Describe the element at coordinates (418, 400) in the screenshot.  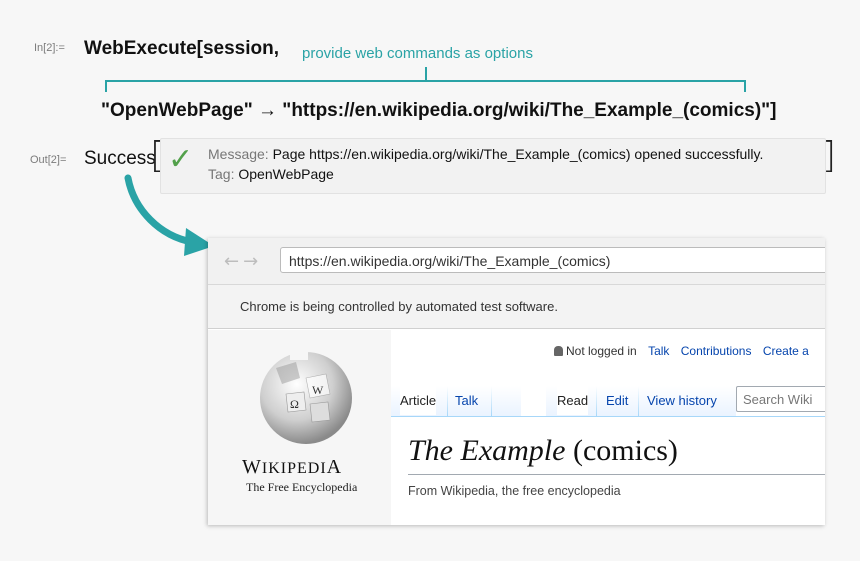
I see `tab-article: Article` at that location.